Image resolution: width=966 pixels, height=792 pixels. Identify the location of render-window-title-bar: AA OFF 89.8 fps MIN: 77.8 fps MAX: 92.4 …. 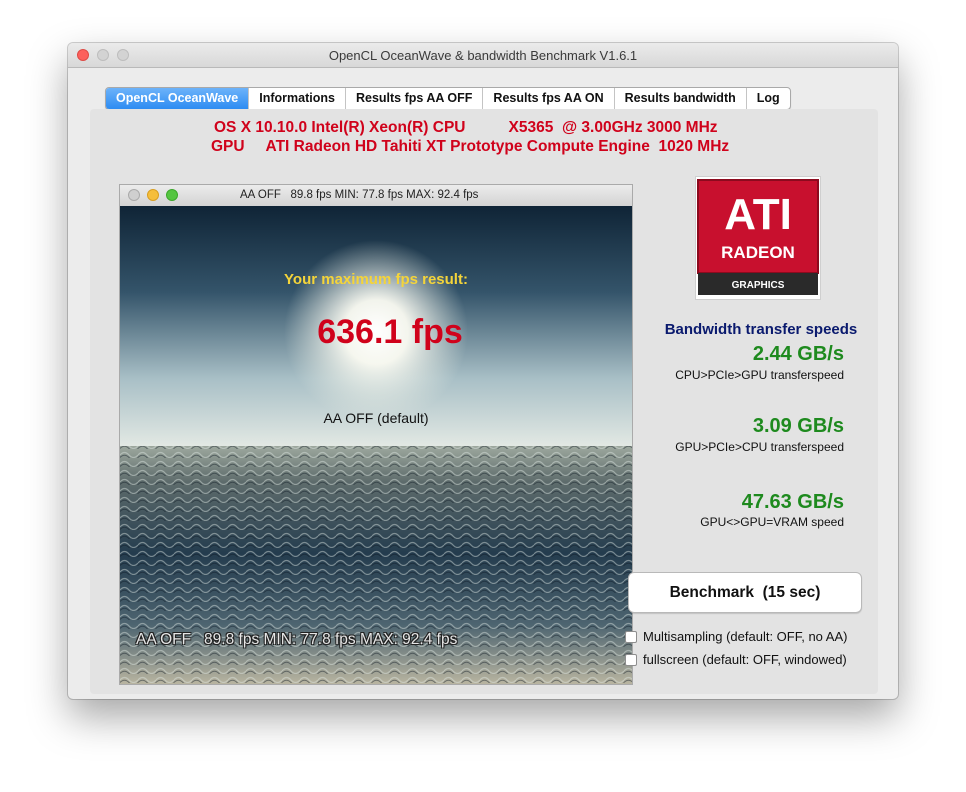
(376, 196).